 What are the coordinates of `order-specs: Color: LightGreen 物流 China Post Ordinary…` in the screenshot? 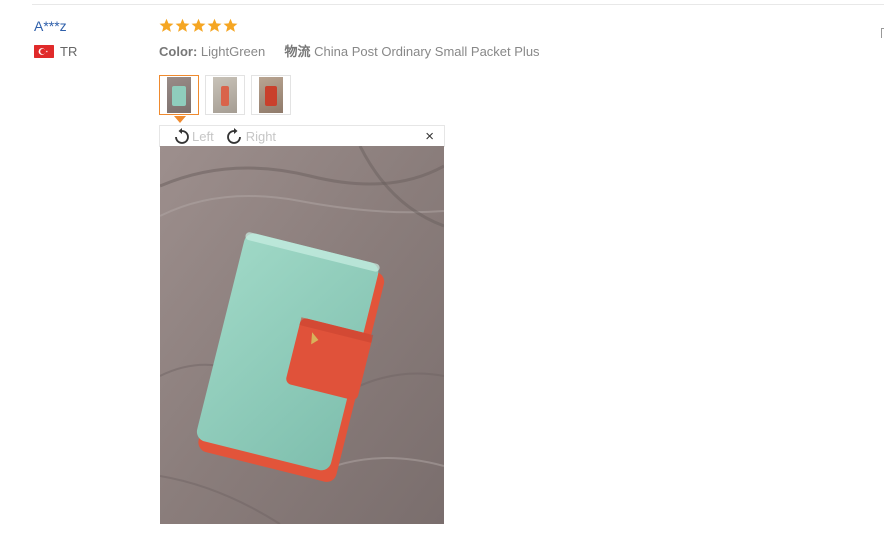 It's located at (349, 50).